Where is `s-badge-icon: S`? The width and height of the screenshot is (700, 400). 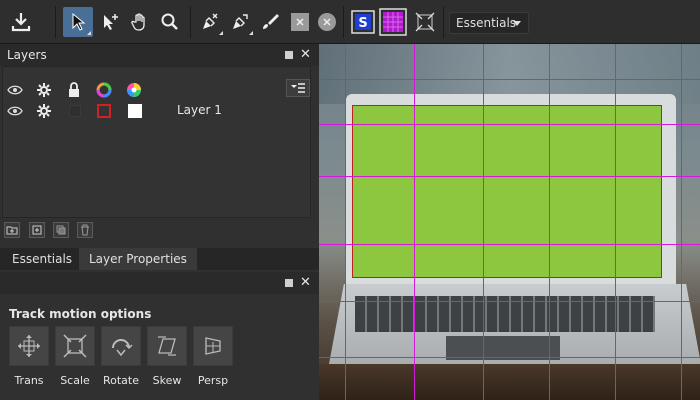
s-badge-icon: S is located at coordinates (363, 22).